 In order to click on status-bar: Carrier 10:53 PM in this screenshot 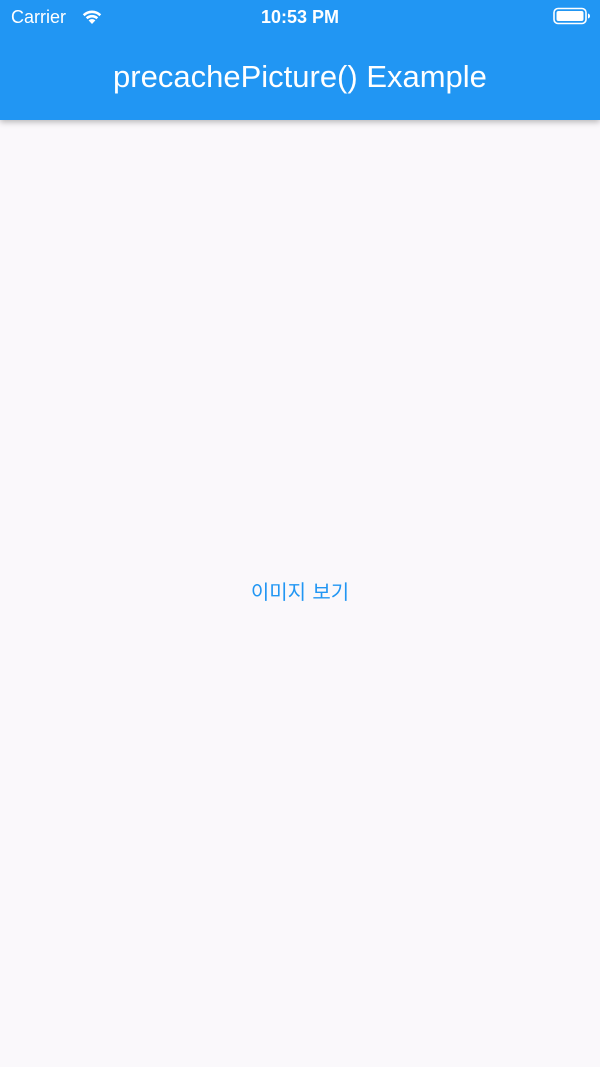, I will do `click(300, 17)`.